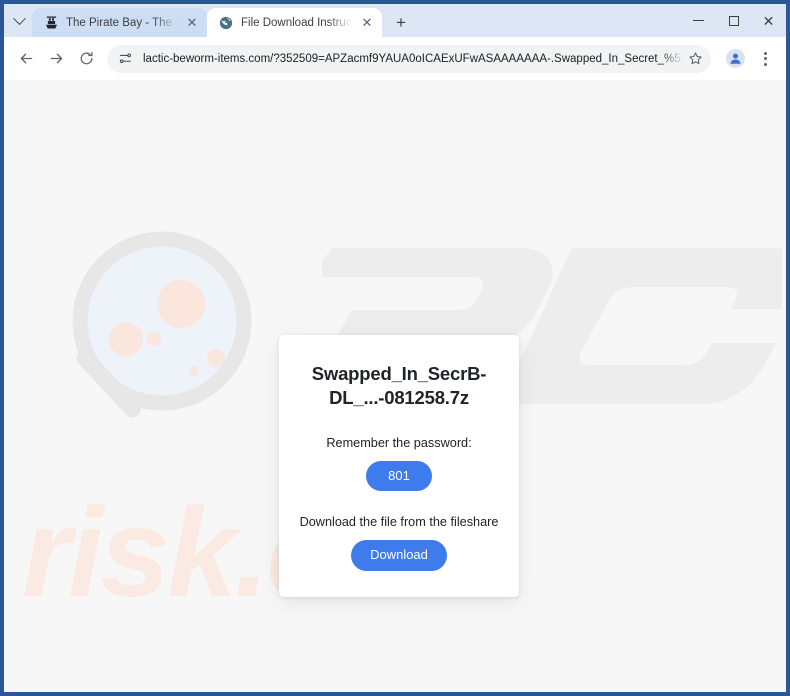 This screenshot has width=790, height=696. I want to click on download-instruction-label: Download the file from the fileshare, so click(399, 522).